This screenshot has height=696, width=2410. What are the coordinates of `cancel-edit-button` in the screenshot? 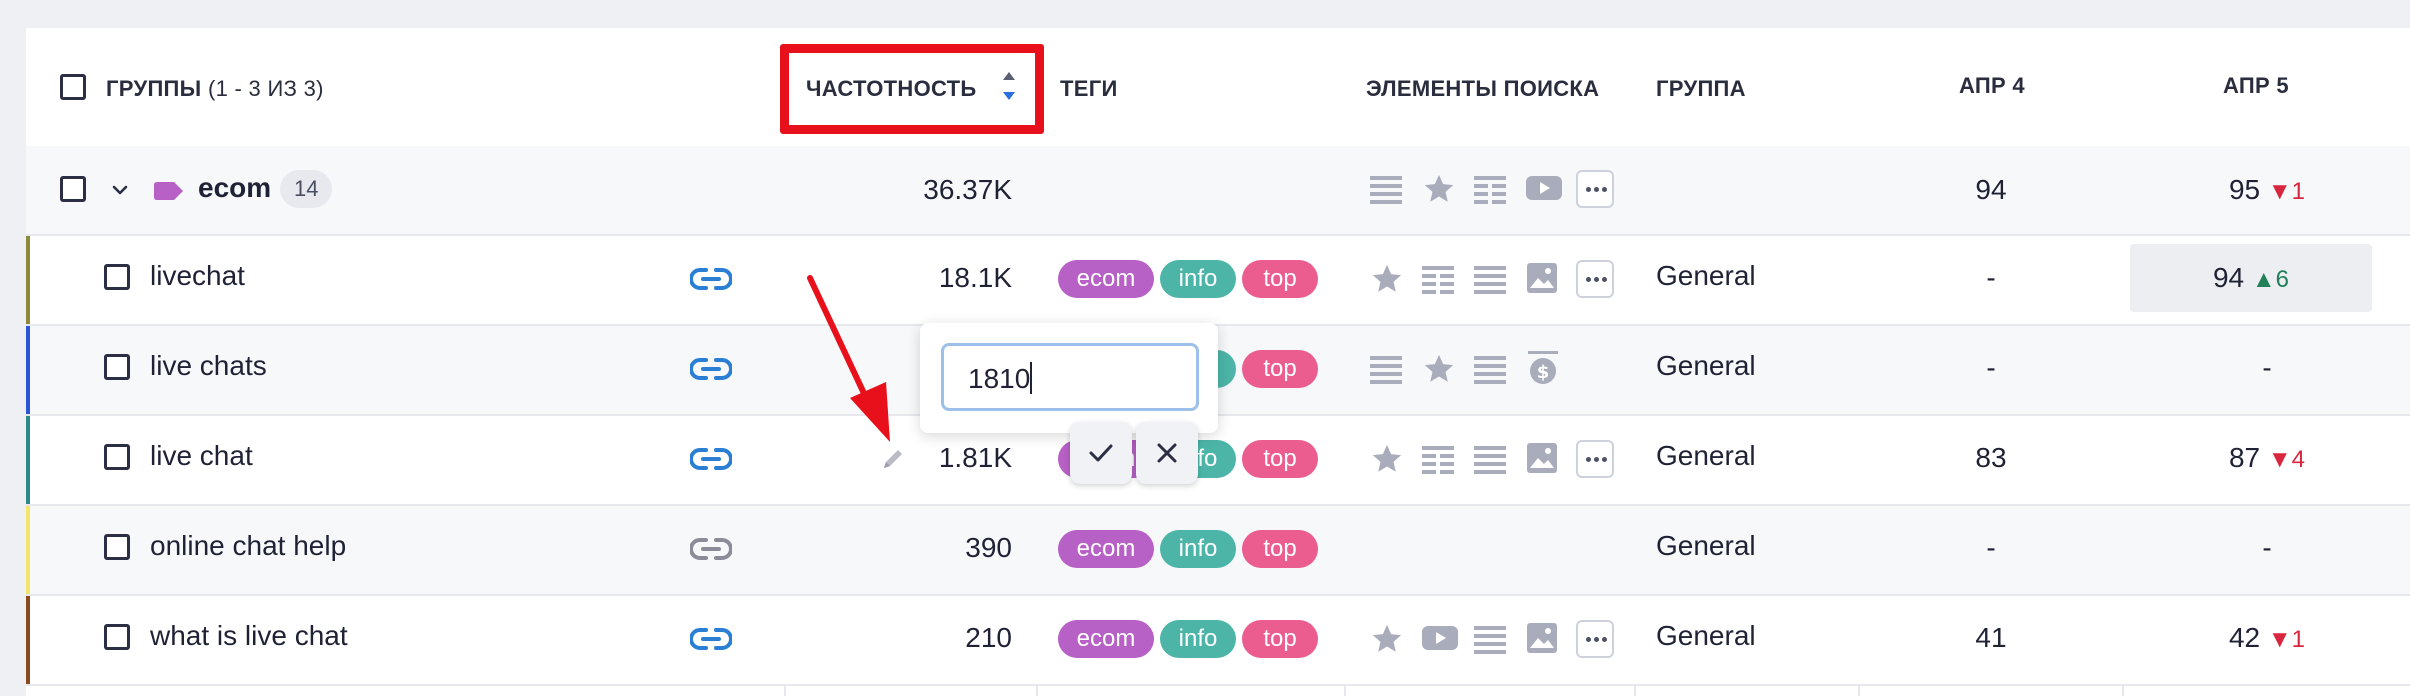 It's located at (1167, 453).